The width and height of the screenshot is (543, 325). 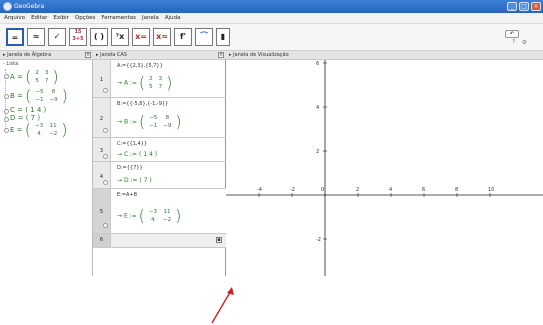 I want to click on cas-row-number: 5, so click(x=101, y=211).